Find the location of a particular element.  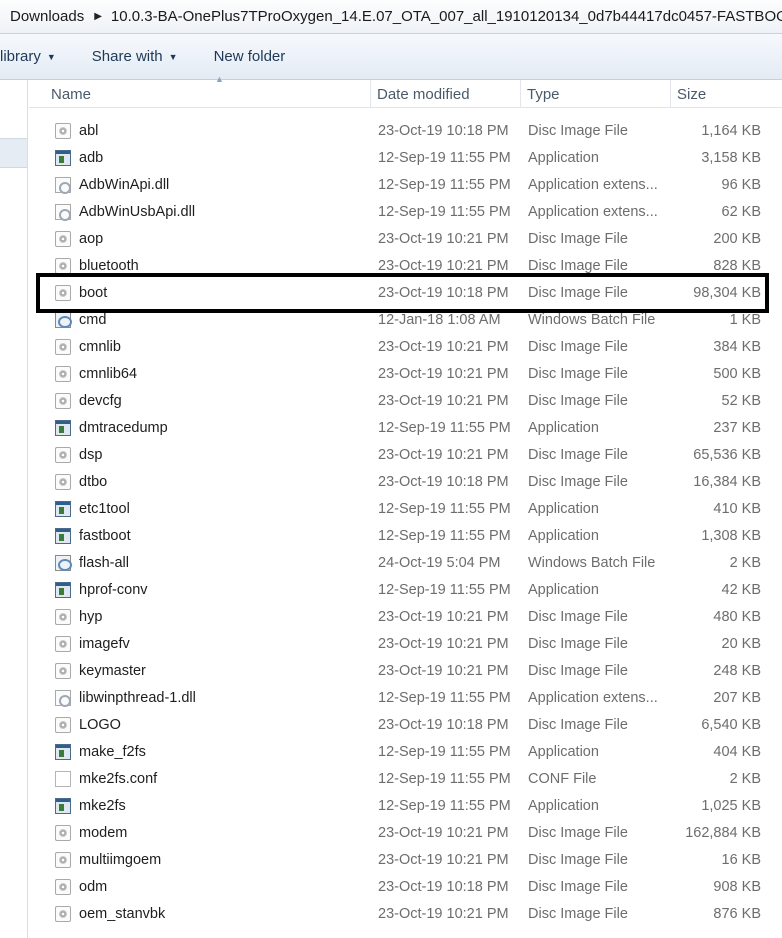

file-size: 876 KB is located at coordinates (737, 913).